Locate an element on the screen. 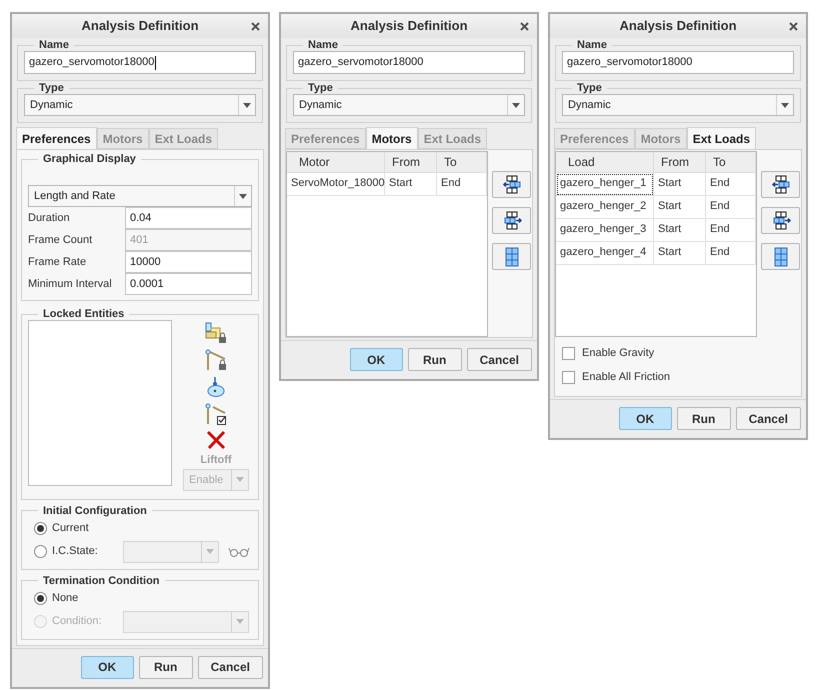 The width and height of the screenshot is (816, 690). number-field: 10000 is located at coordinates (188, 262).